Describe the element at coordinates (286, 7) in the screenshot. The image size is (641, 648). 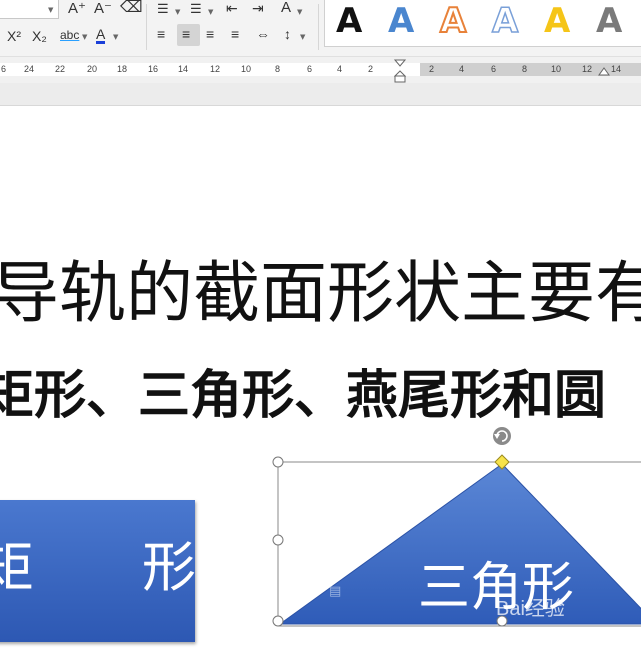
I see `char-scale-button: A` at that location.